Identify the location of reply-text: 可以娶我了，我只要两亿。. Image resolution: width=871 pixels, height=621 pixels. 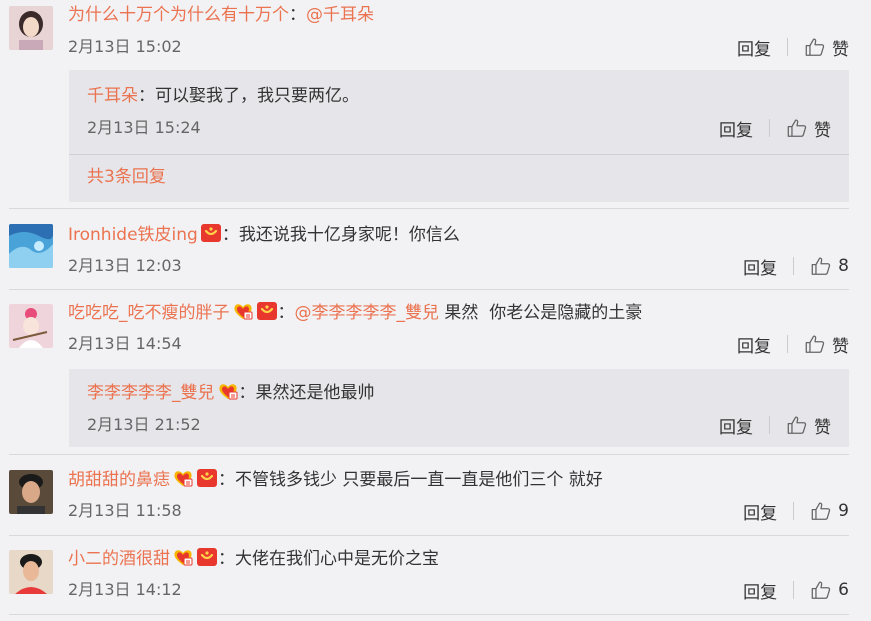
(257, 96).